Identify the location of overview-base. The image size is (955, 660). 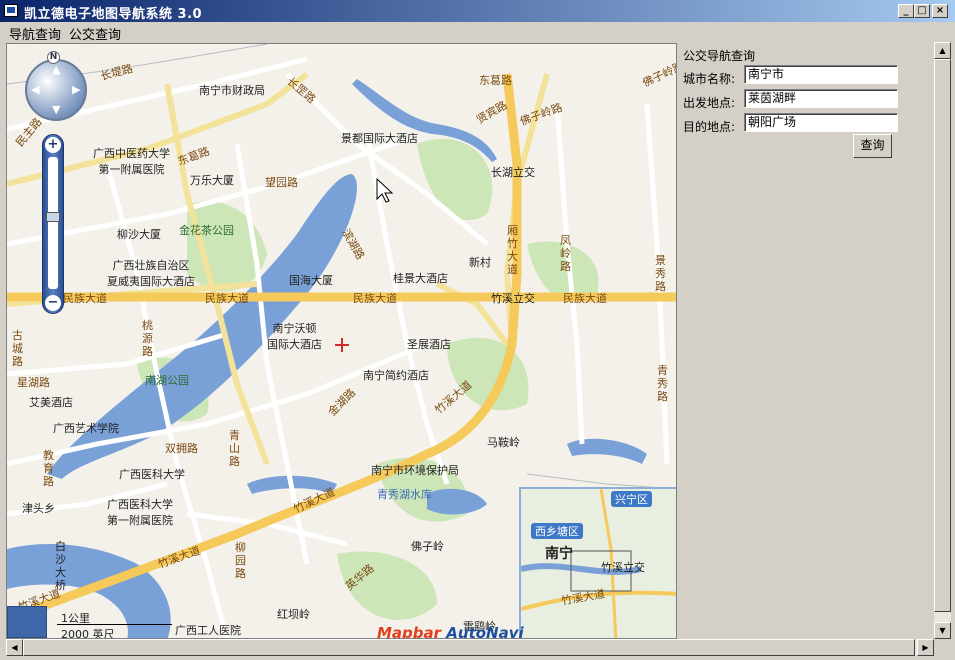
(598, 563).